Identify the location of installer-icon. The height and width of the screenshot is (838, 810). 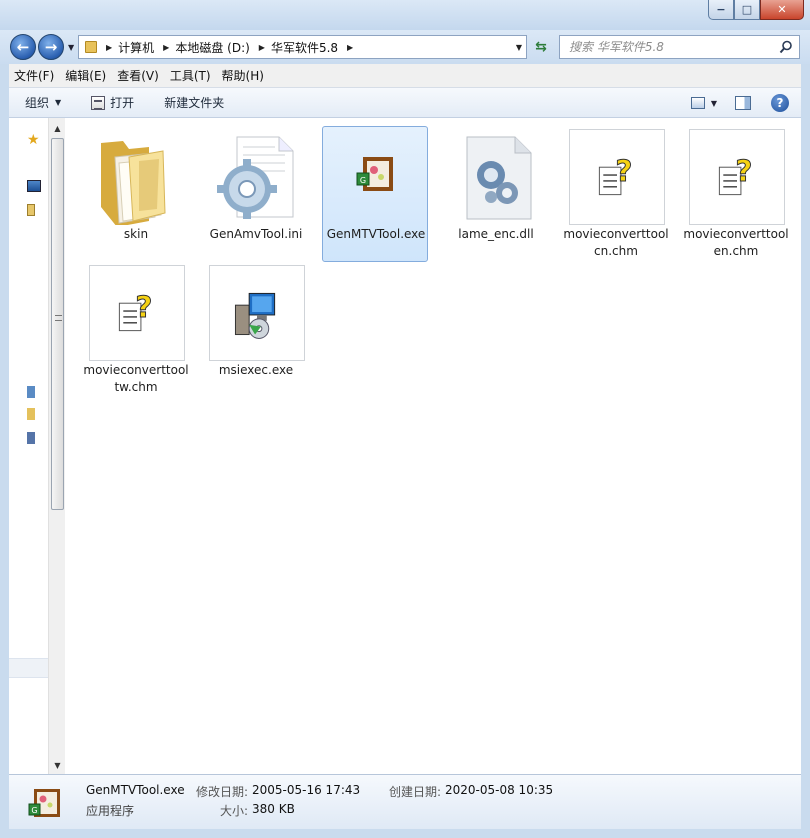
(257, 313).